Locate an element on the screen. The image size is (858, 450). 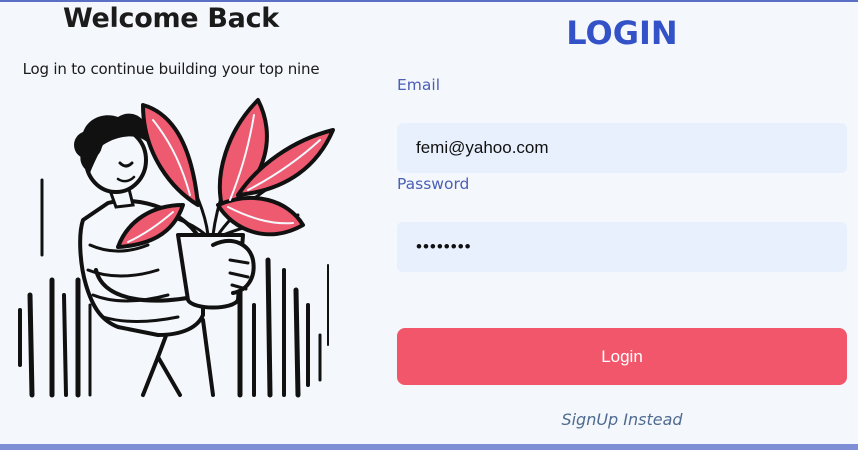
top-border is located at coordinates (429, 1).